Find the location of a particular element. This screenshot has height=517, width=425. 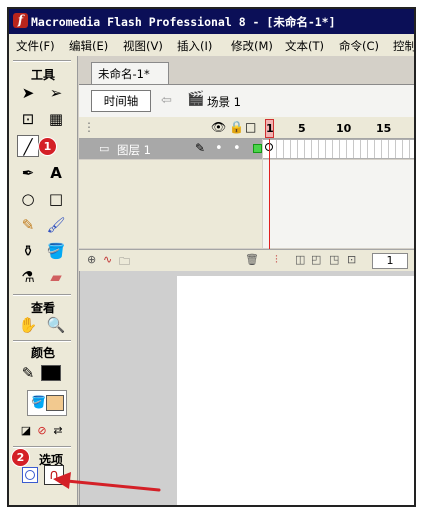

object-drawing-icon is located at coordinates (30, 475).